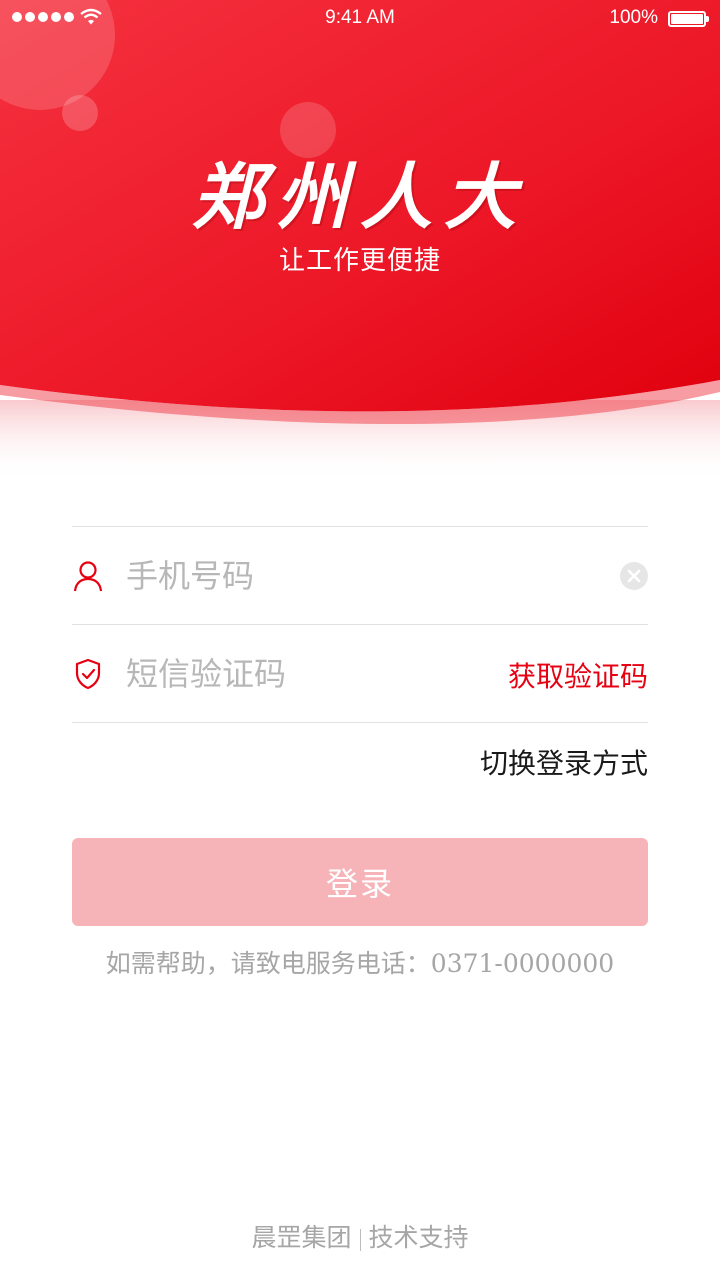 This screenshot has width=720, height=1280. Describe the element at coordinates (564, 762) in the screenshot. I see `switch-login-link: 切换登录方式` at that location.